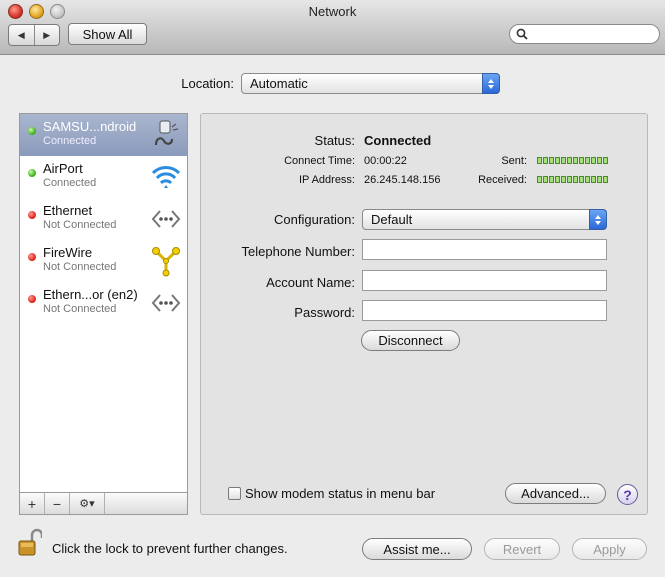 The width and height of the screenshot is (665, 577). I want to click on disconnect-button: Disconnect, so click(410, 340).